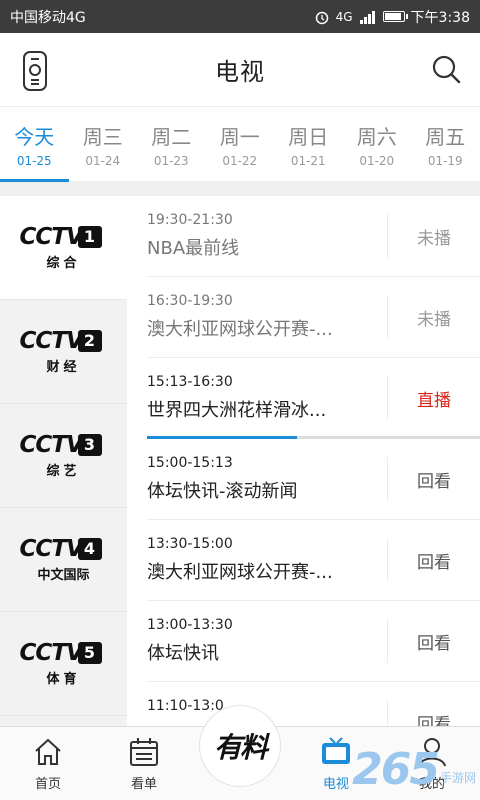 The image size is (480, 800). I want to click on app-header: 电视, so click(240, 70).